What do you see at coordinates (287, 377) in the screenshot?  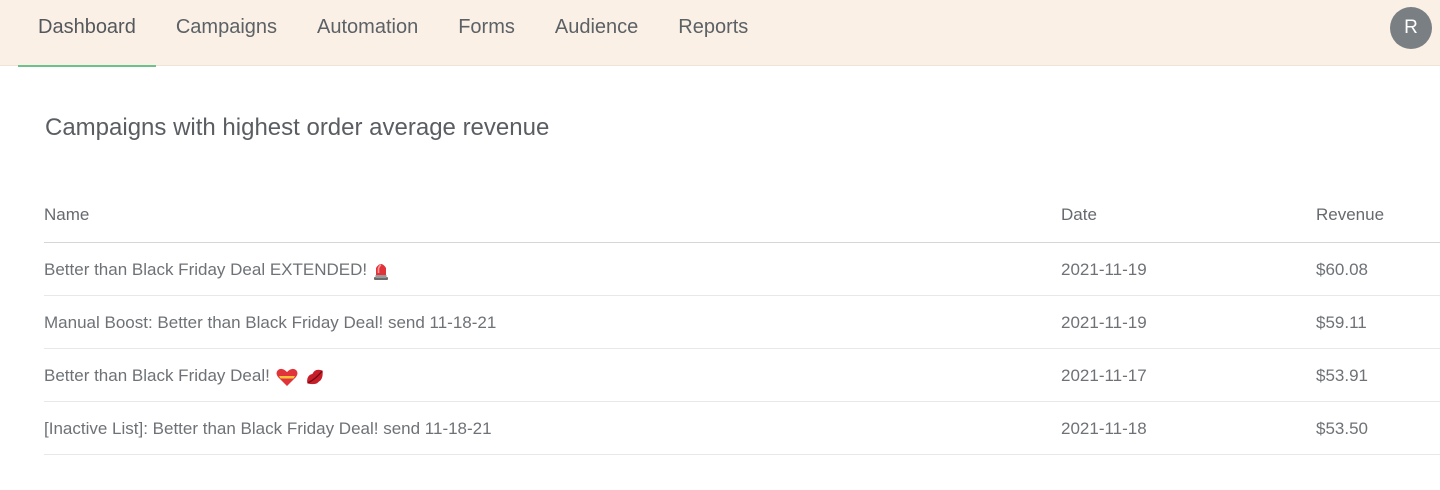 I see `heart-icon` at bounding box center [287, 377].